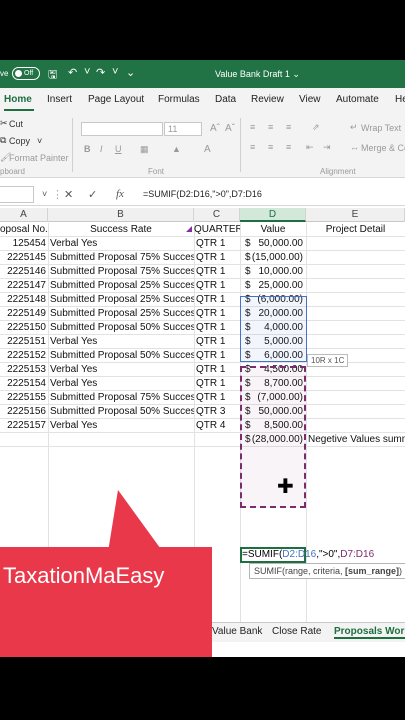  I want to click on decrease-font-icon: Aˇ, so click(230, 128).